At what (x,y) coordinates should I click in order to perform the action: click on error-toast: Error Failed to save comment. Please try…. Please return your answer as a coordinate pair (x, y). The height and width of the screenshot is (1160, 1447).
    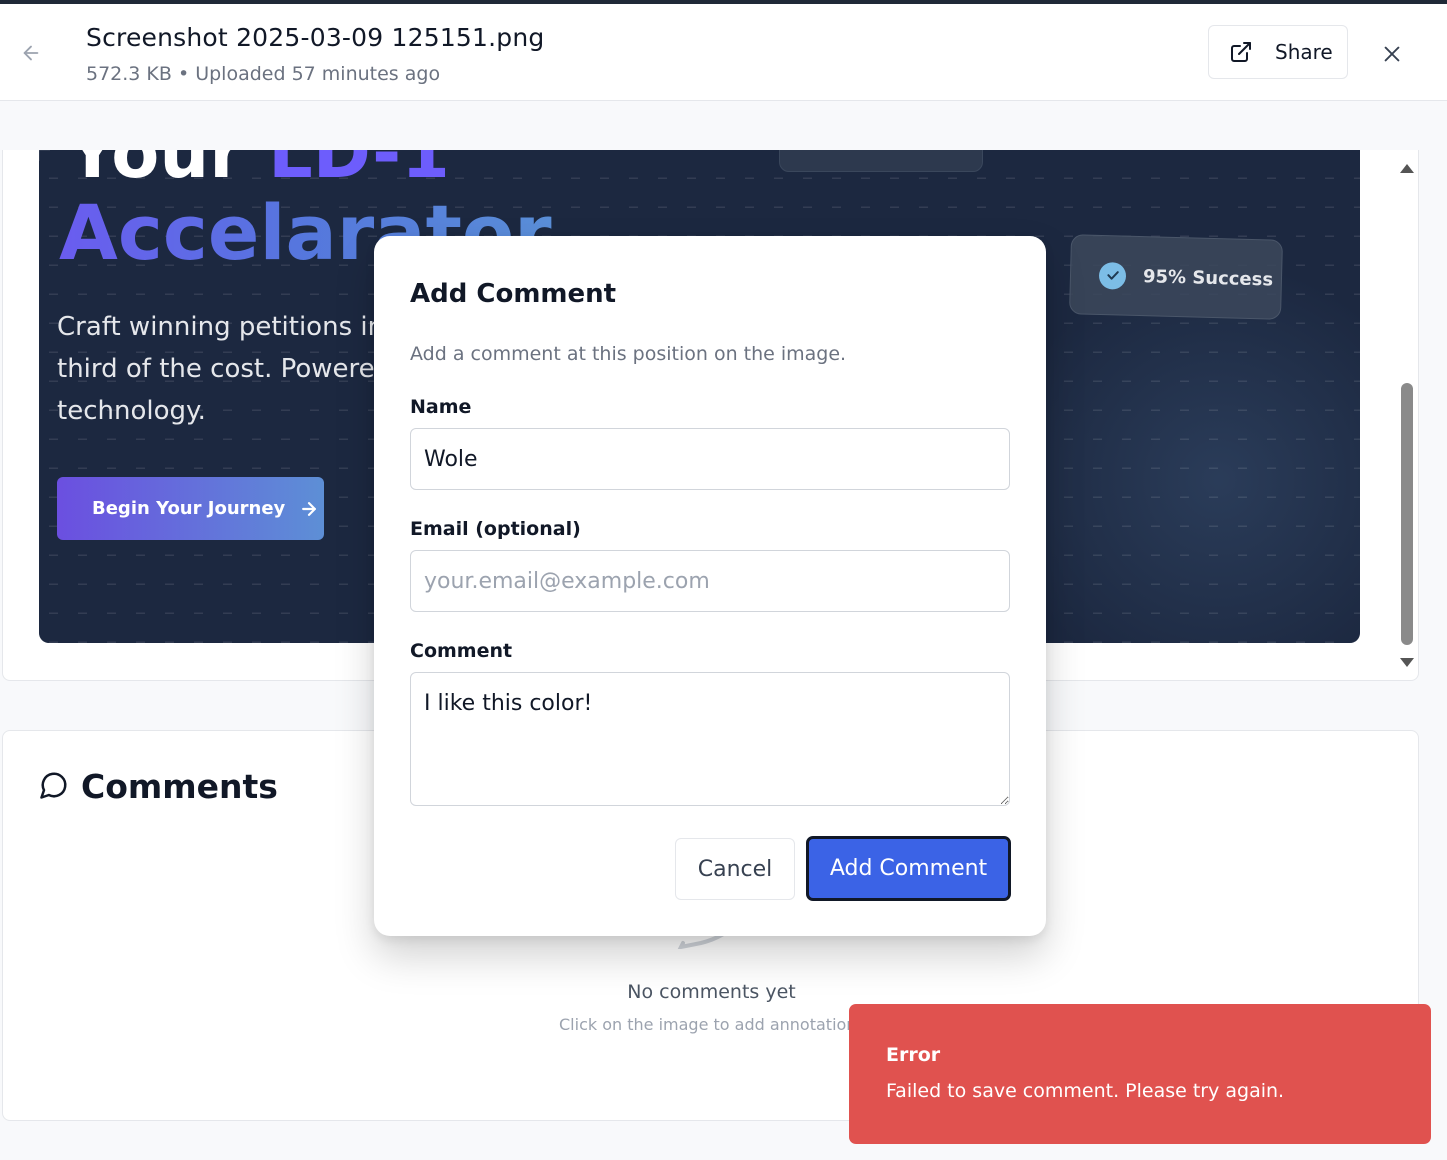
    Looking at the image, I should click on (1140, 1074).